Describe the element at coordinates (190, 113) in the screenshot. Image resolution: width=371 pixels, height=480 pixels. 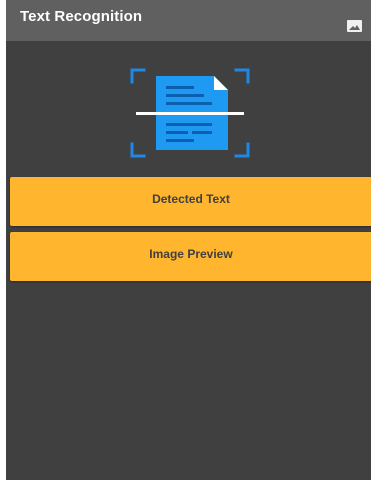
I see `document-scan-icon` at that location.